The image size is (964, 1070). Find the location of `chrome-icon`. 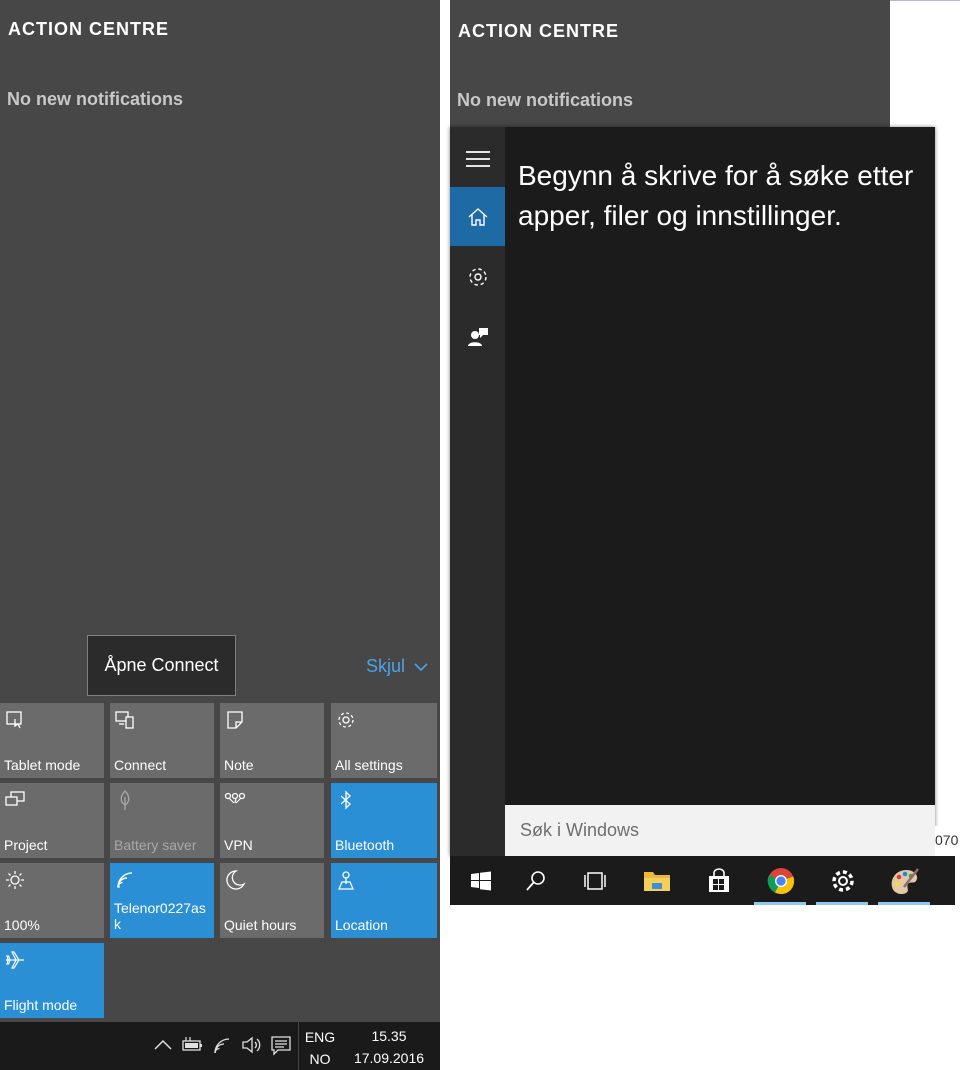

chrome-icon is located at coordinates (781, 881).